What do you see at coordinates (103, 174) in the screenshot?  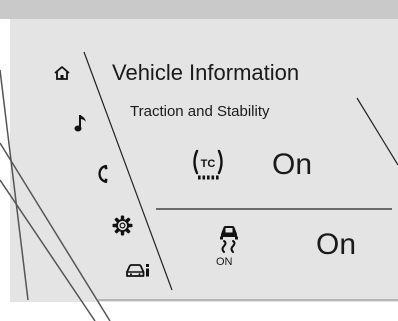 I see `phone-icon` at bounding box center [103, 174].